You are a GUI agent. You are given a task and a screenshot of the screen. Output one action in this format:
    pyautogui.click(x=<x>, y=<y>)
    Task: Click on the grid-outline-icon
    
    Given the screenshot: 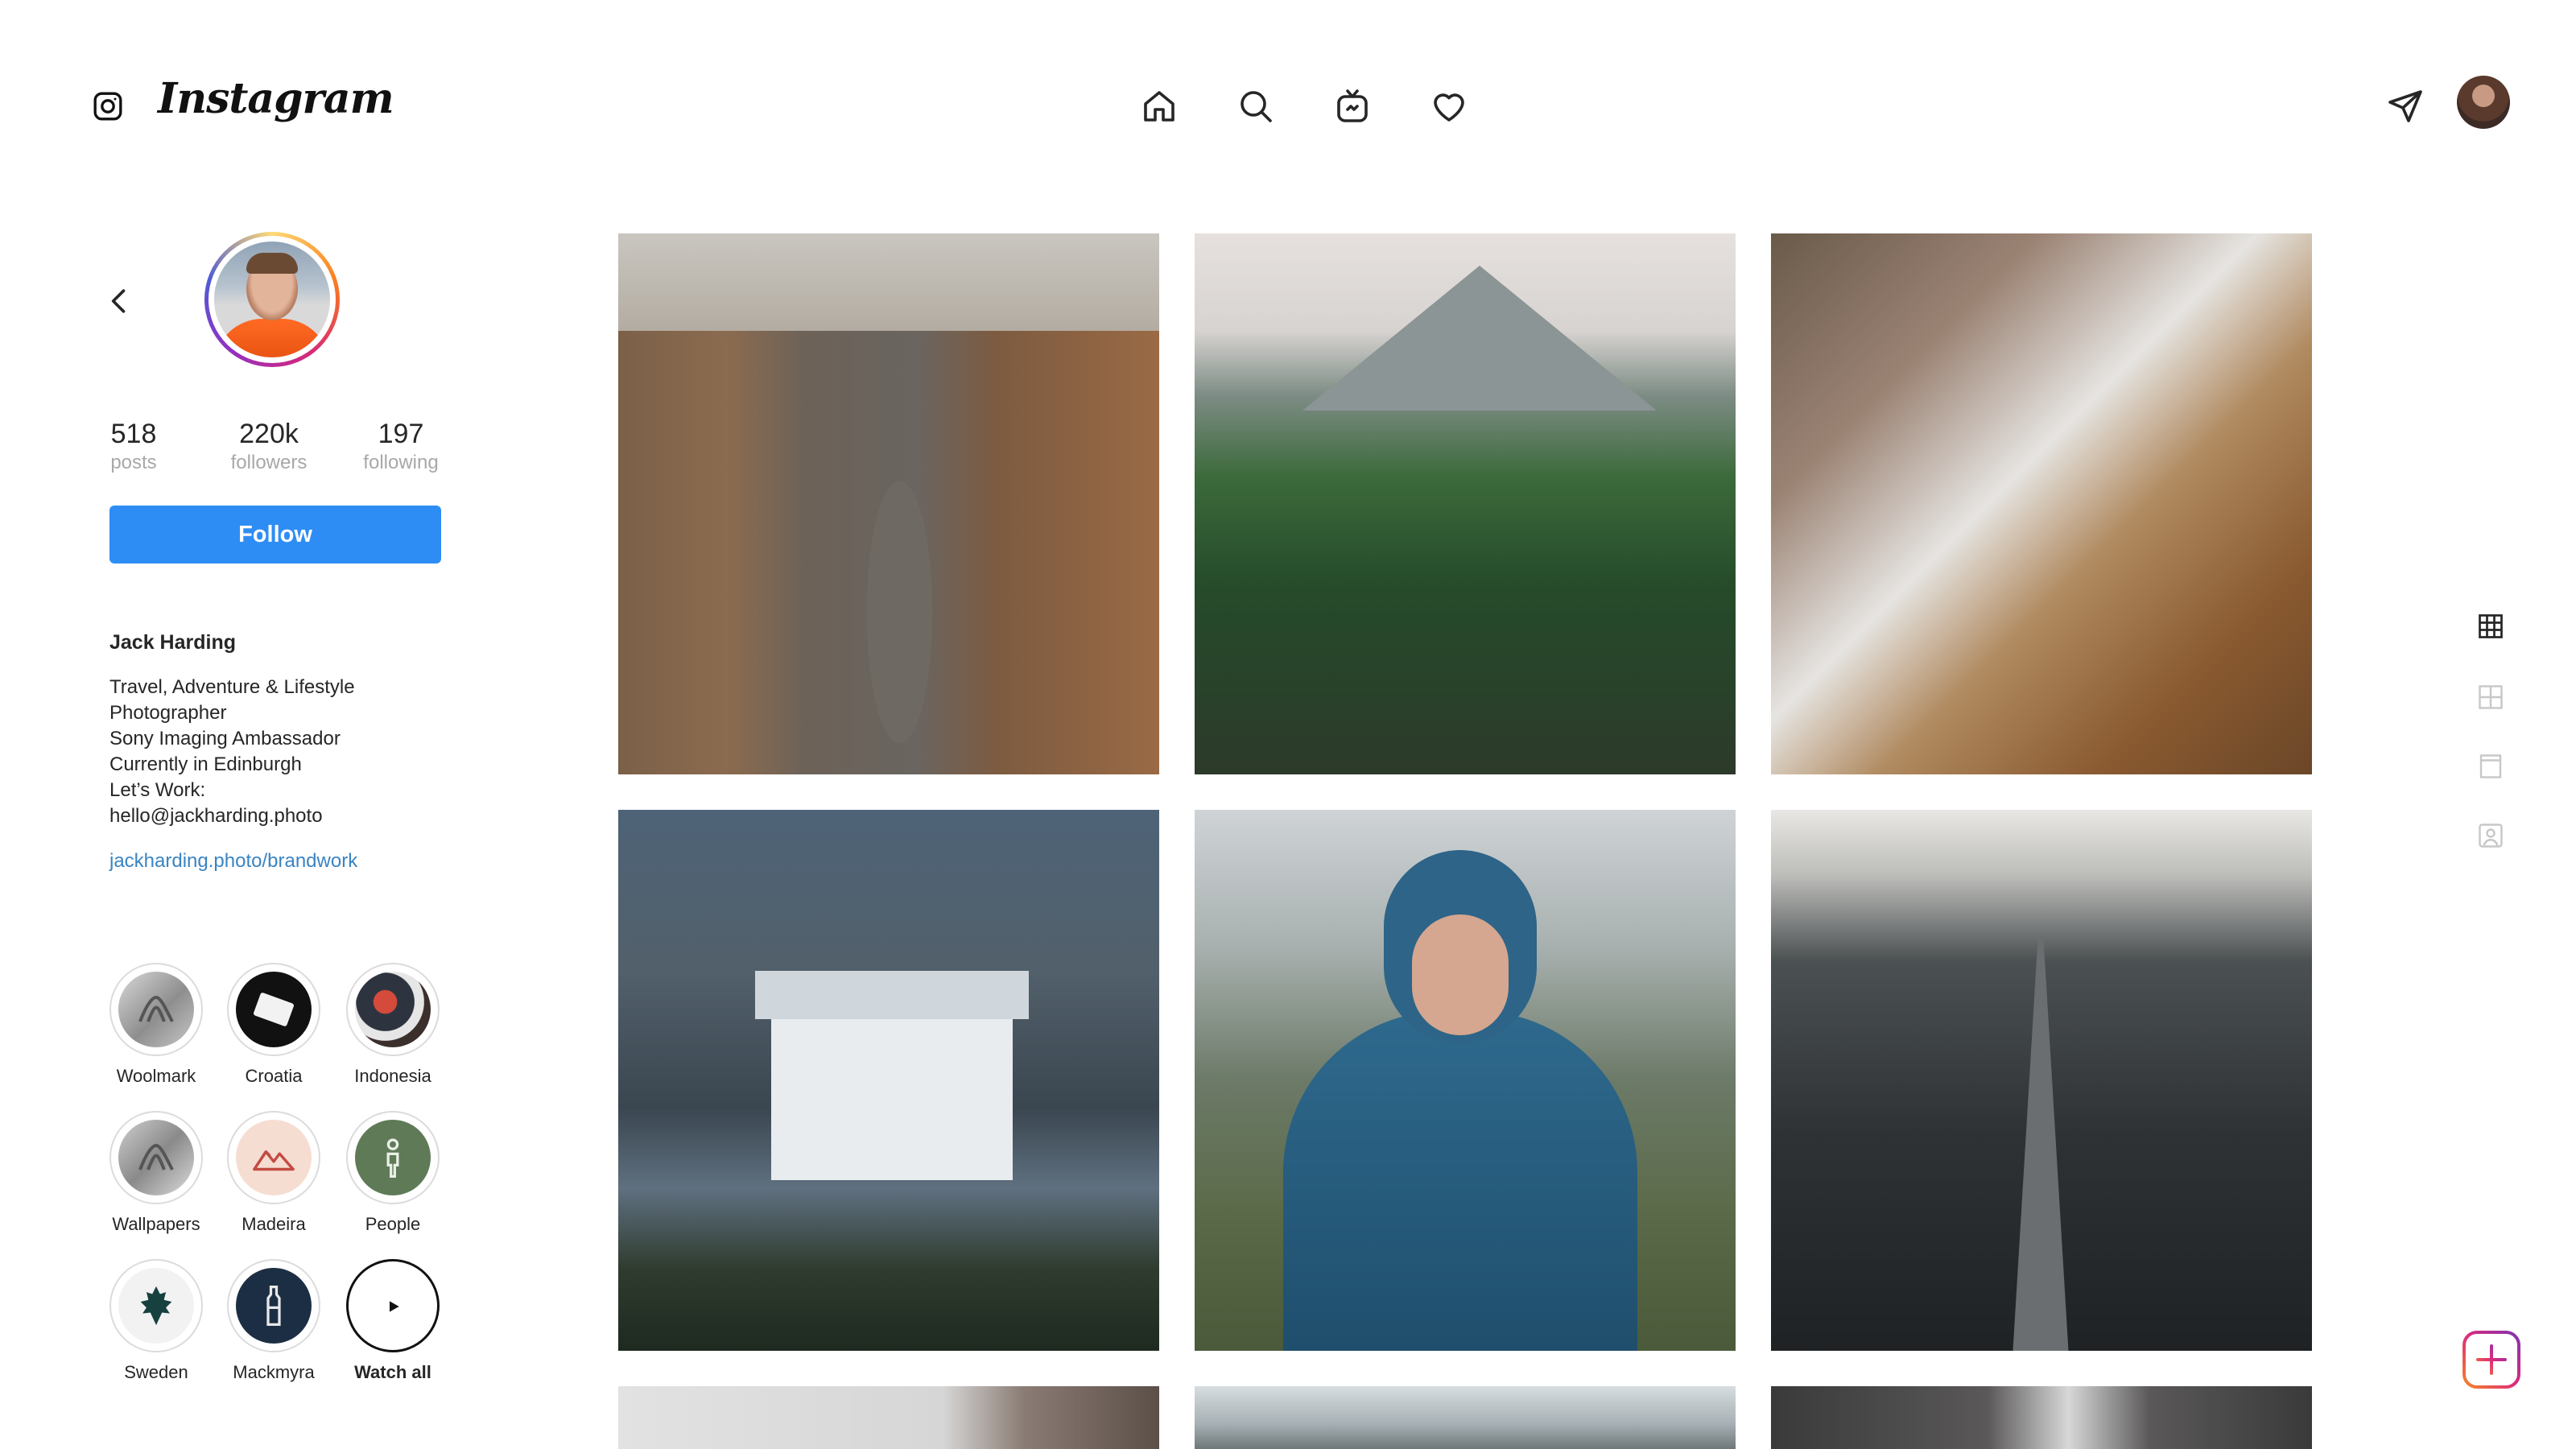 What is the action you would take?
    pyautogui.click(x=2490, y=697)
    